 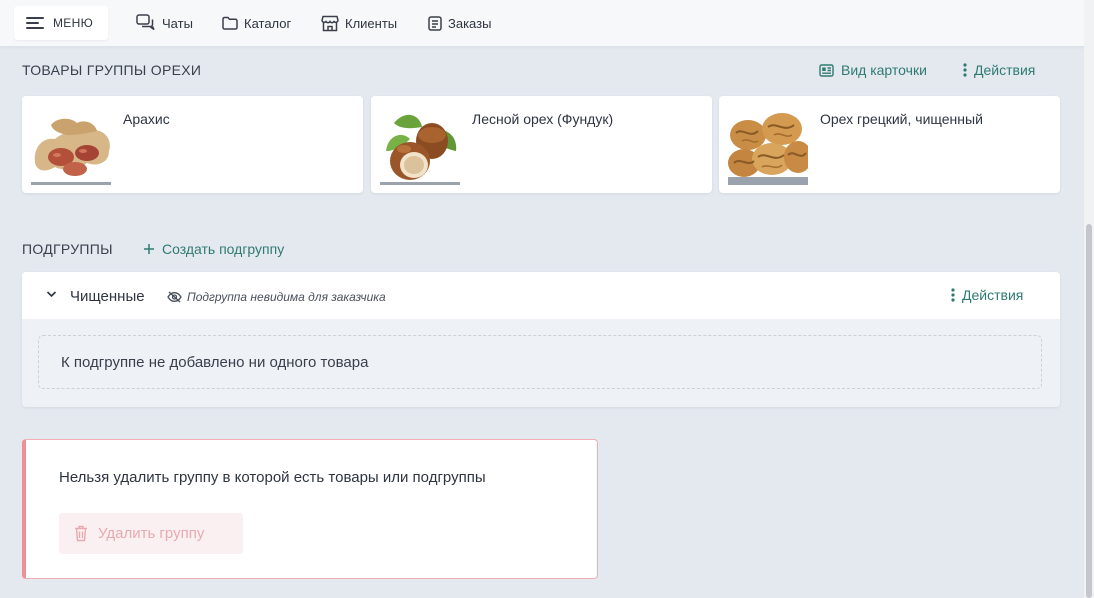 What do you see at coordinates (884, 70) in the screenshot?
I see `card-view-label: Вид карточки` at bounding box center [884, 70].